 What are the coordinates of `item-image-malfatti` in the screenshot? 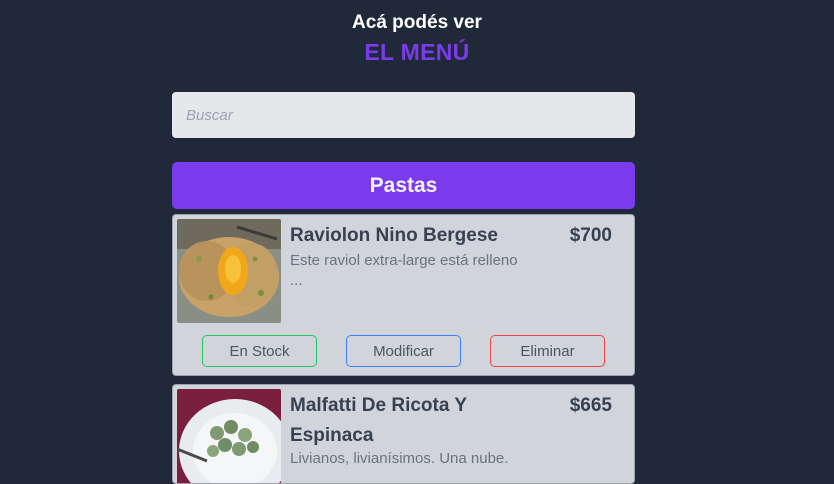 It's located at (229, 436).